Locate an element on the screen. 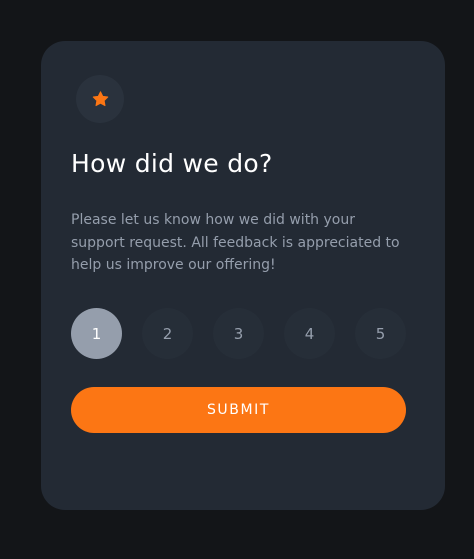  rating-button-2: 2 is located at coordinates (167, 333).